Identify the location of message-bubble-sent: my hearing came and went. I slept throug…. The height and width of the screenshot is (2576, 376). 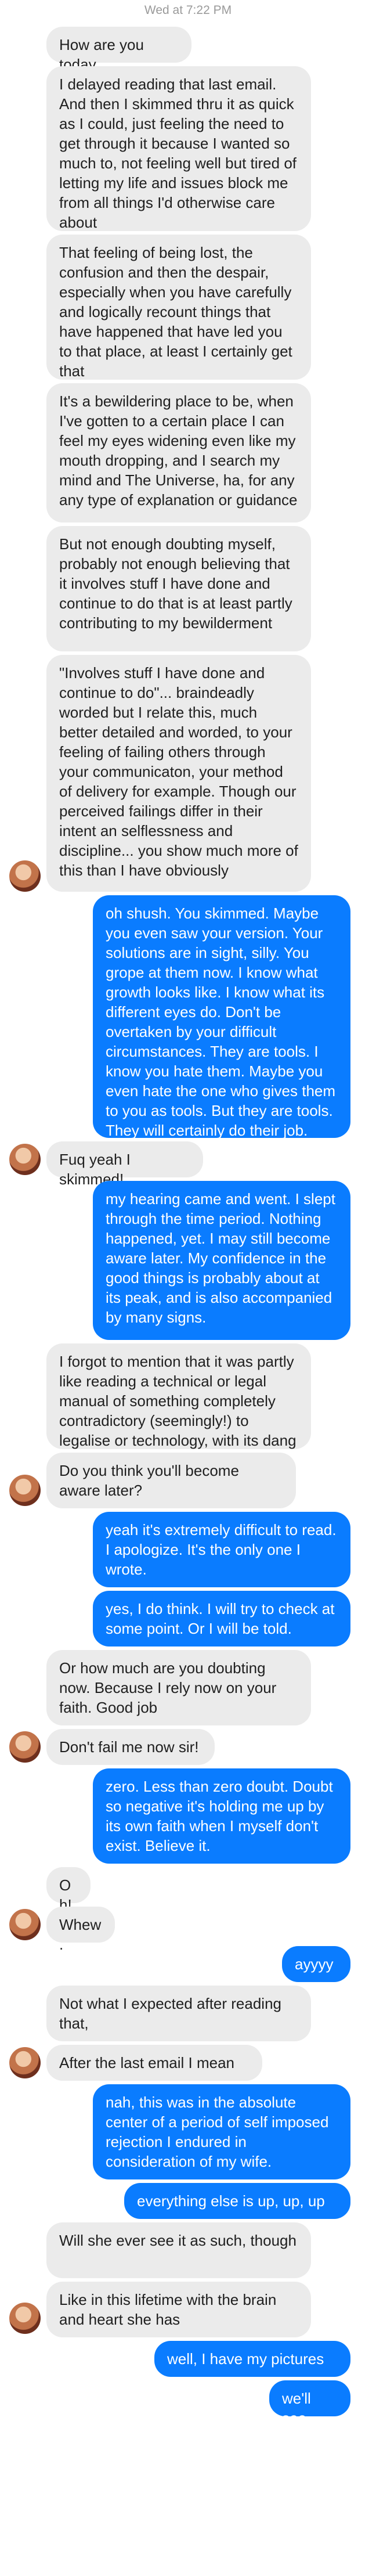
(222, 1260).